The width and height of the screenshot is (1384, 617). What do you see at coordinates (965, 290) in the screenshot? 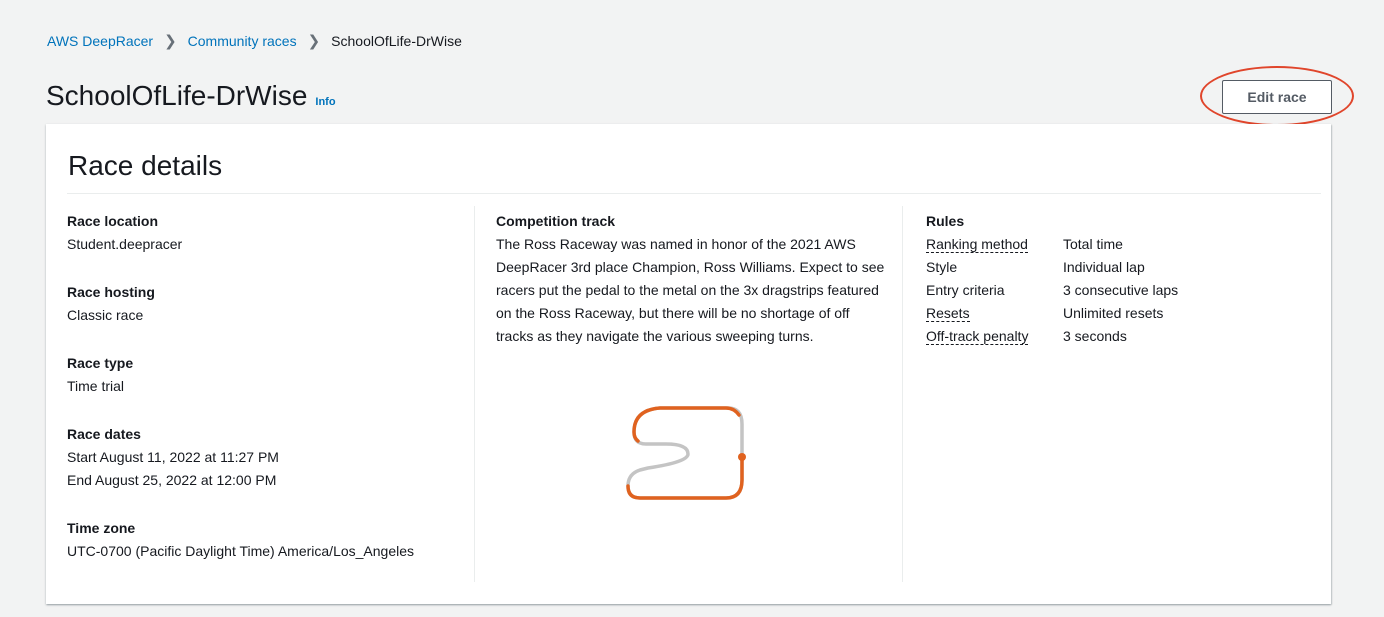
I see `rule-key-entry-criteria: Entry criteria` at bounding box center [965, 290].